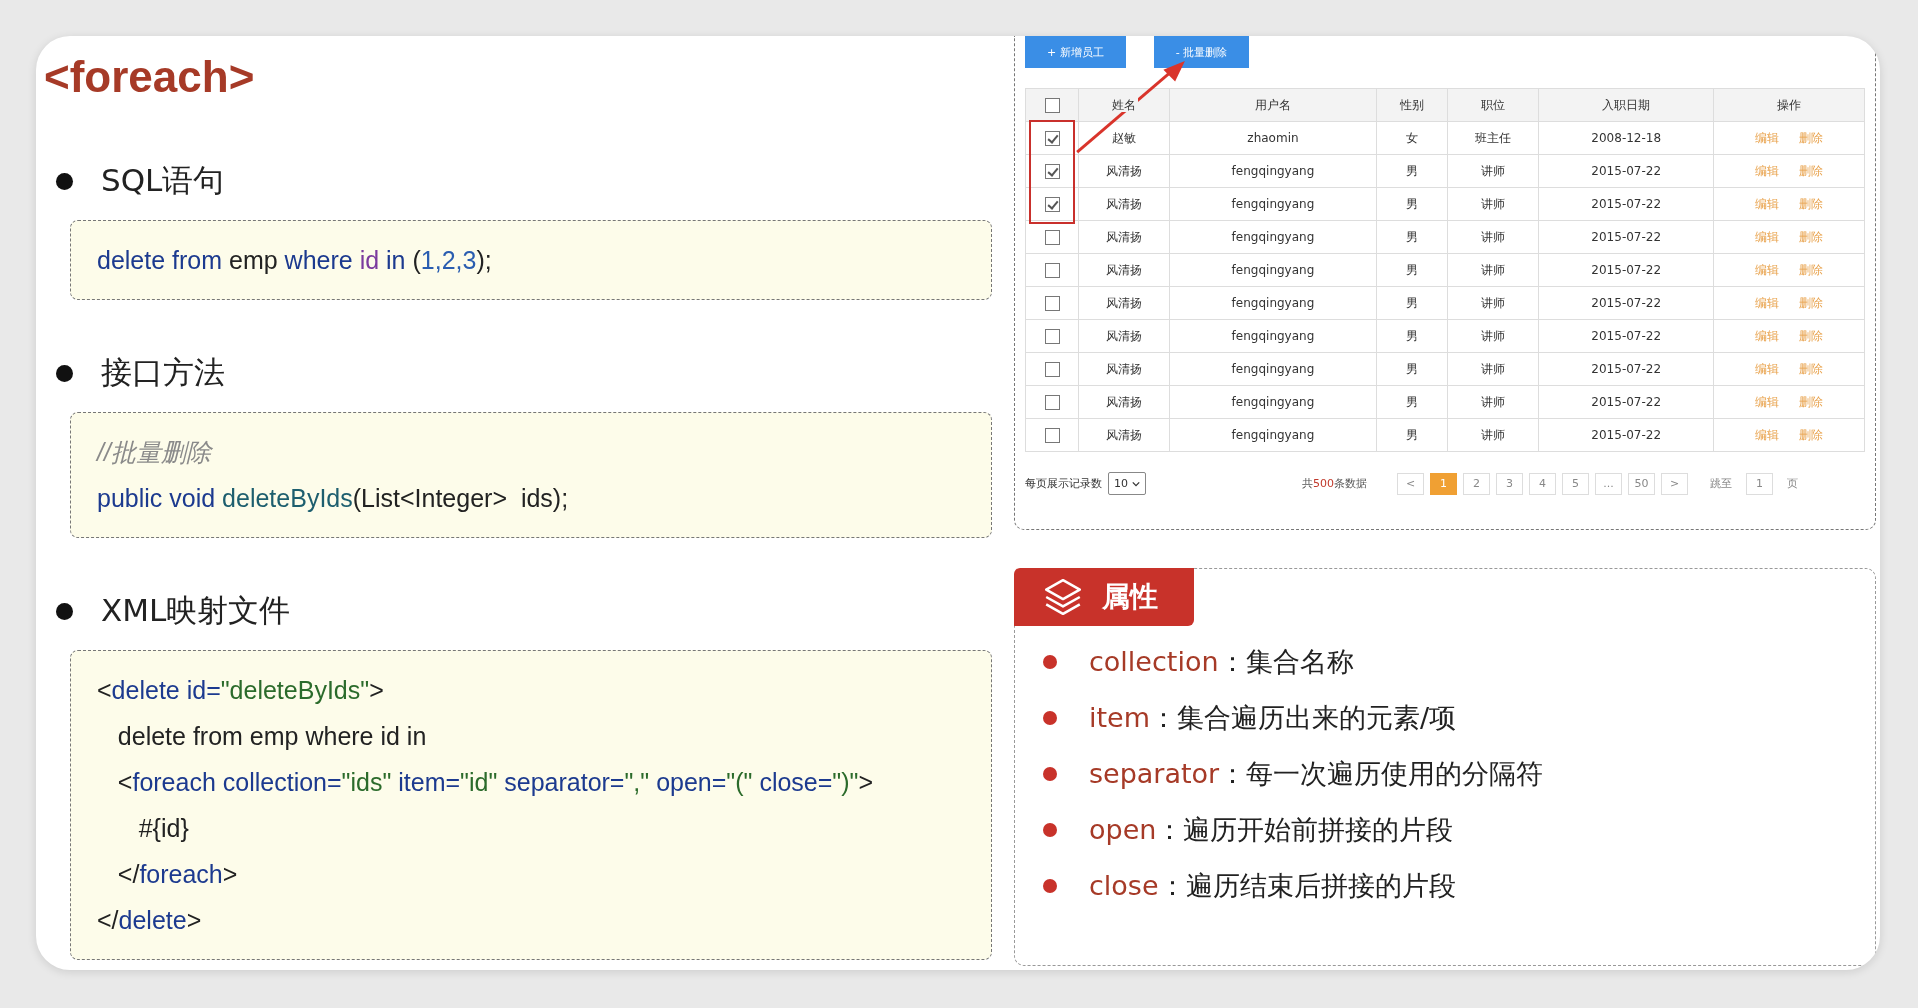 The height and width of the screenshot is (1008, 1918). What do you see at coordinates (1575, 483) in the screenshot?
I see `page-button: 5` at bounding box center [1575, 483].